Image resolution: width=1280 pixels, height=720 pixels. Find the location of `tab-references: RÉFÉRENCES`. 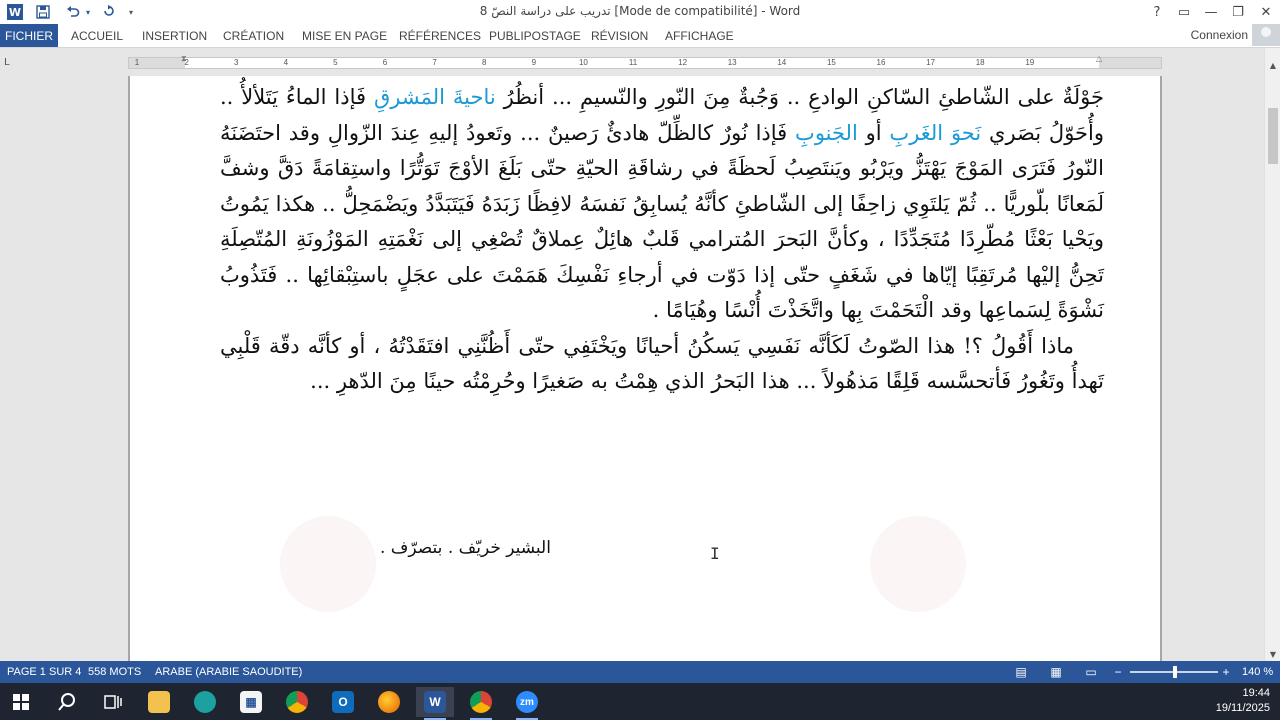

tab-references: RÉFÉRENCES is located at coordinates (440, 35).